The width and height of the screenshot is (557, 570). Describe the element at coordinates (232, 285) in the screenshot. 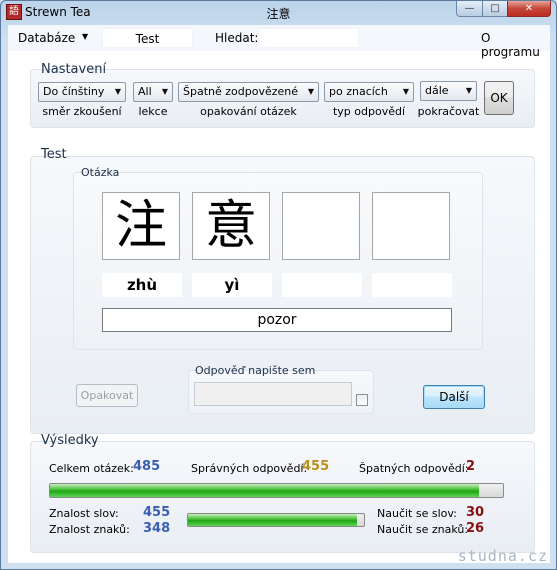

I see `pinyin-box-2: yì` at that location.